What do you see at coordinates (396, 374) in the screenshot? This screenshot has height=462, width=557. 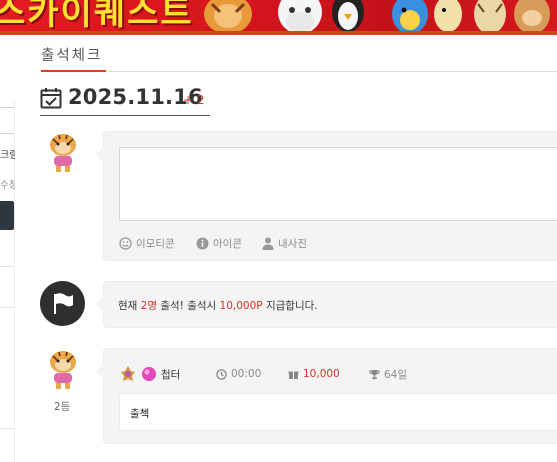 I see `entry-streak-value: 64일` at bounding box center [396, 374].